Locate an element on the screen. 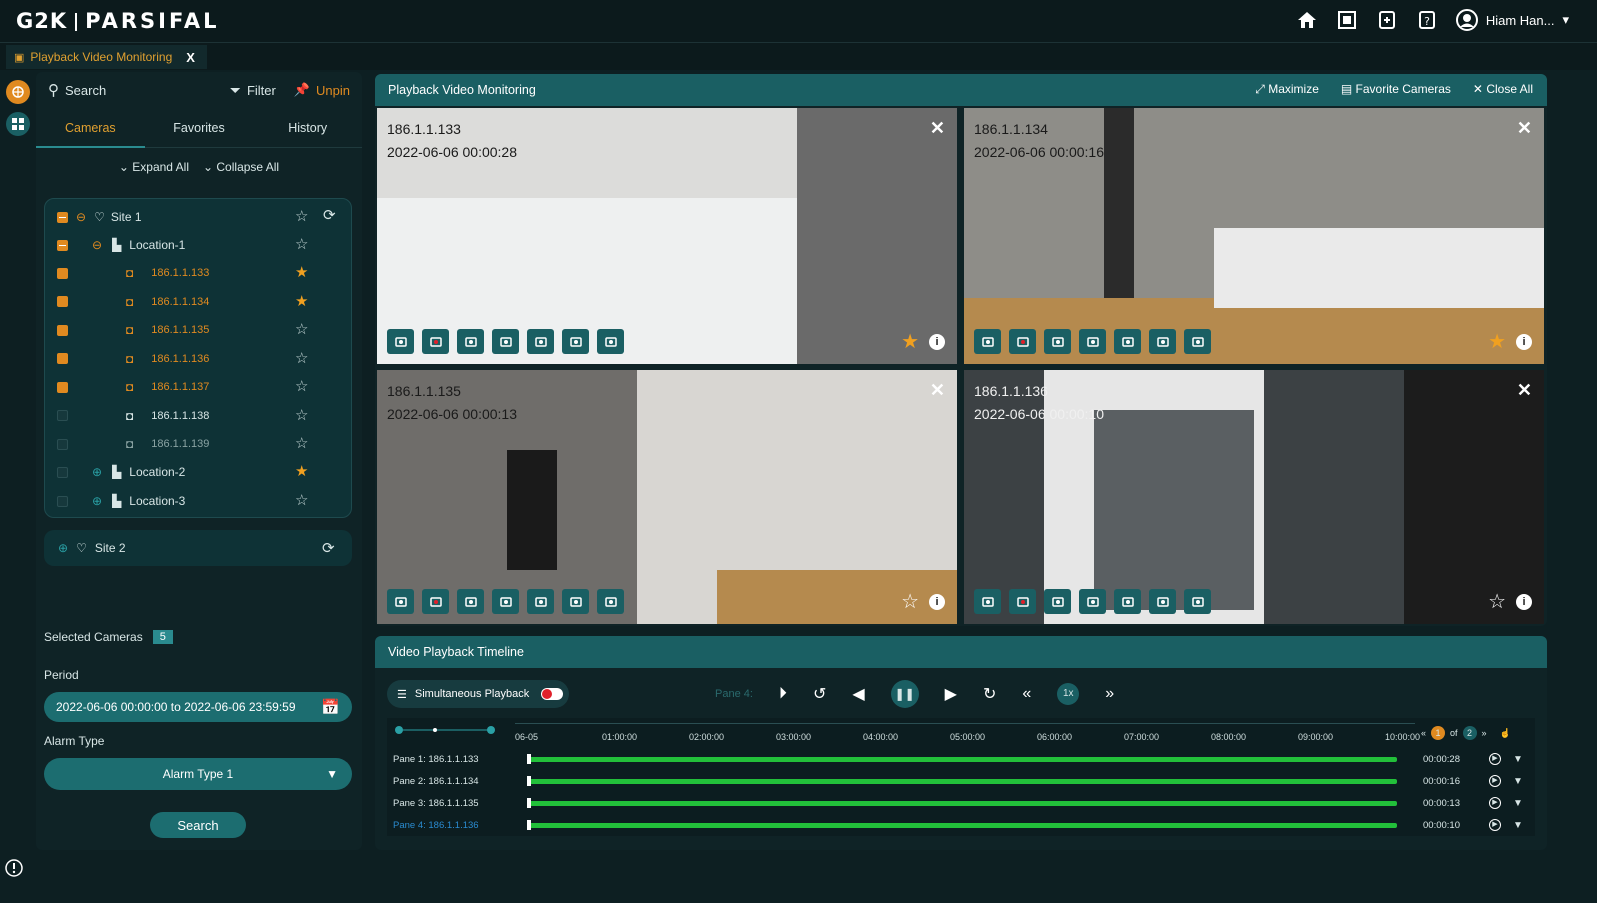  tree-location-1: ⊖ ▙ Location-1 is located at coordinates (121, 245).